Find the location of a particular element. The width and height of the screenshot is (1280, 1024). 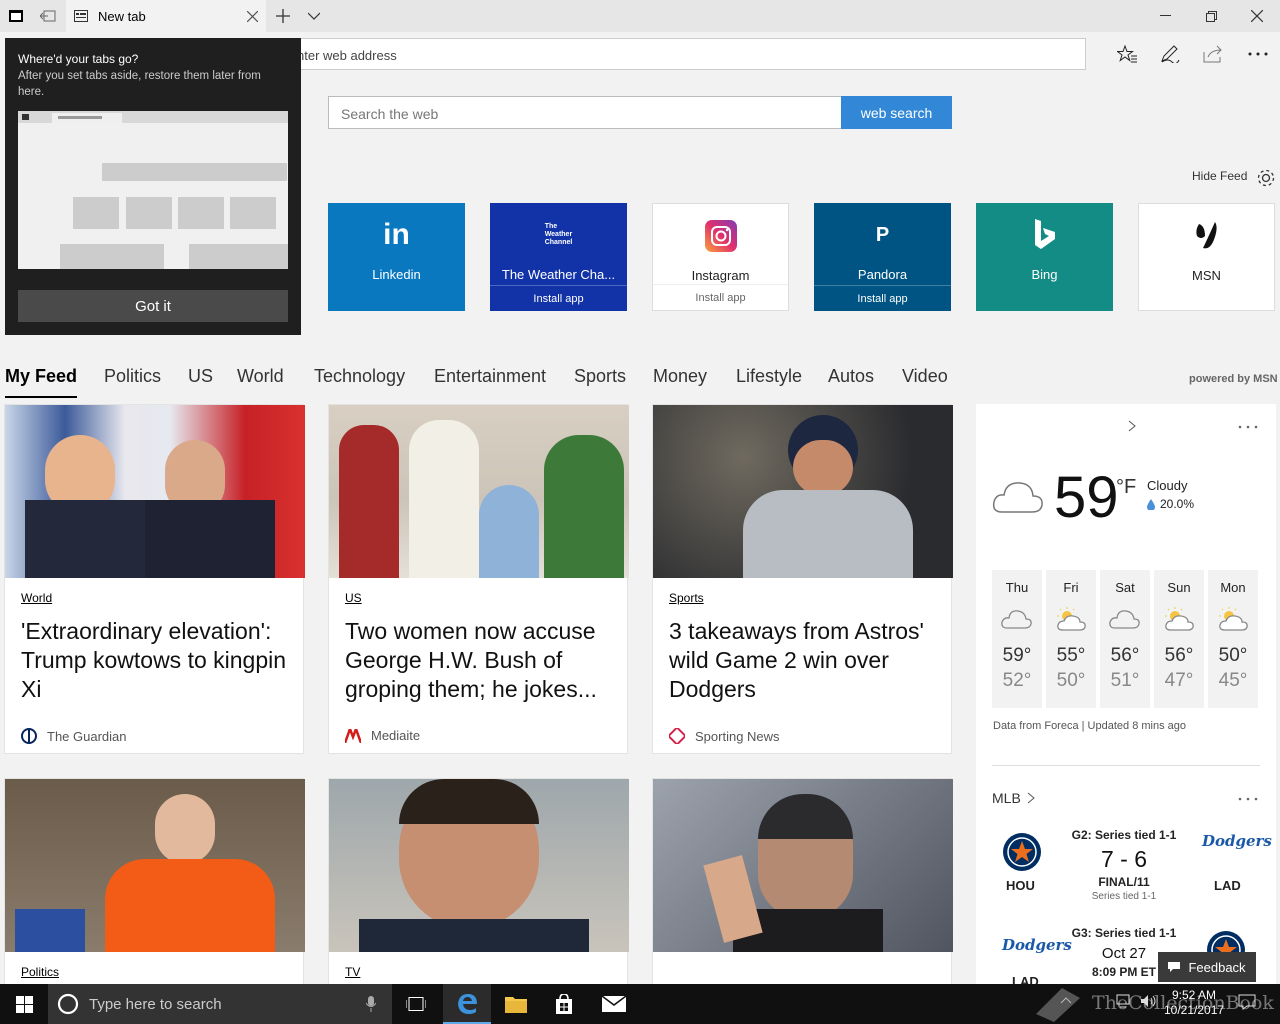

tab-video: Video is located at coordinates (925, 379).